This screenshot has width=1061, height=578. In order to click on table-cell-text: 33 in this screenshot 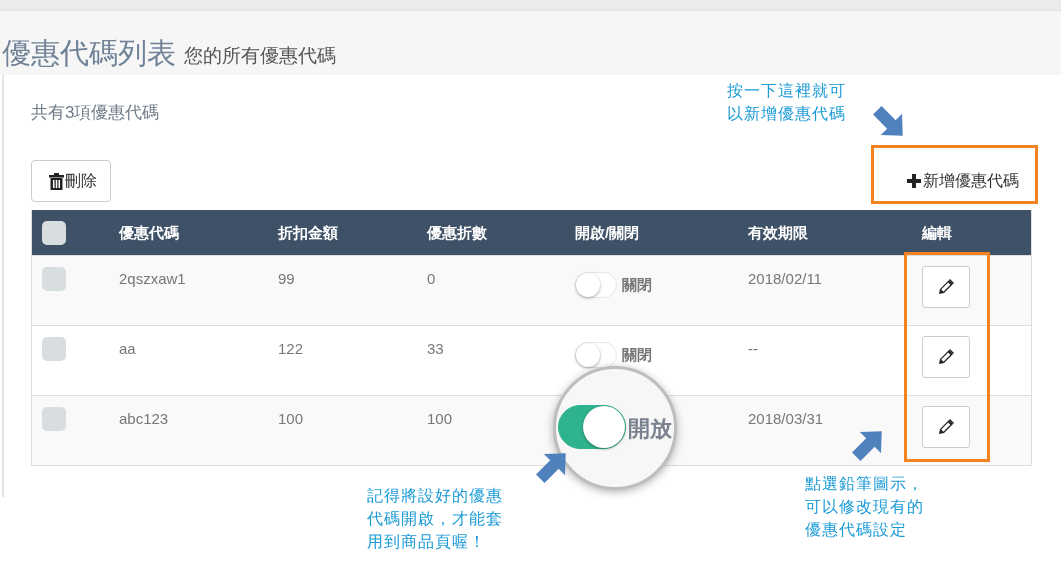, I will do `click(436, 349)`.